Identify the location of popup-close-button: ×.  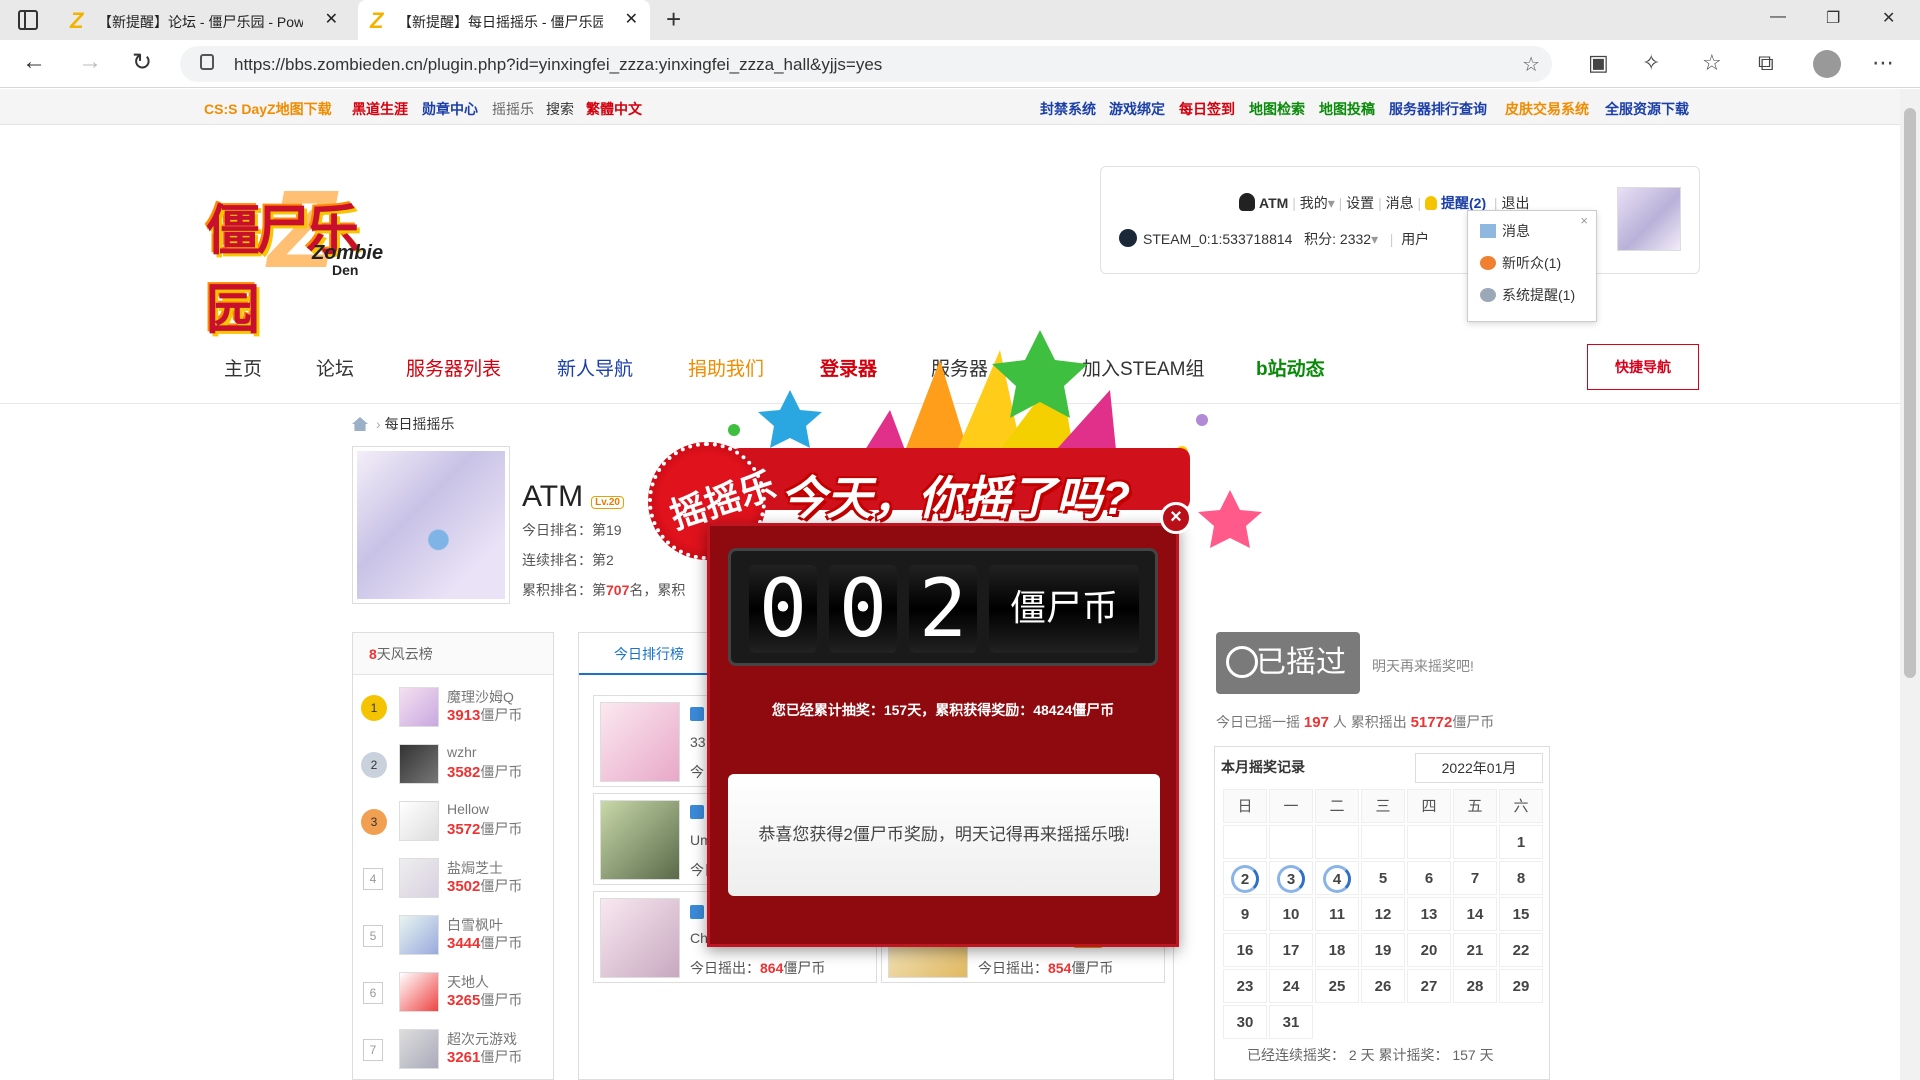
(1176, 518).